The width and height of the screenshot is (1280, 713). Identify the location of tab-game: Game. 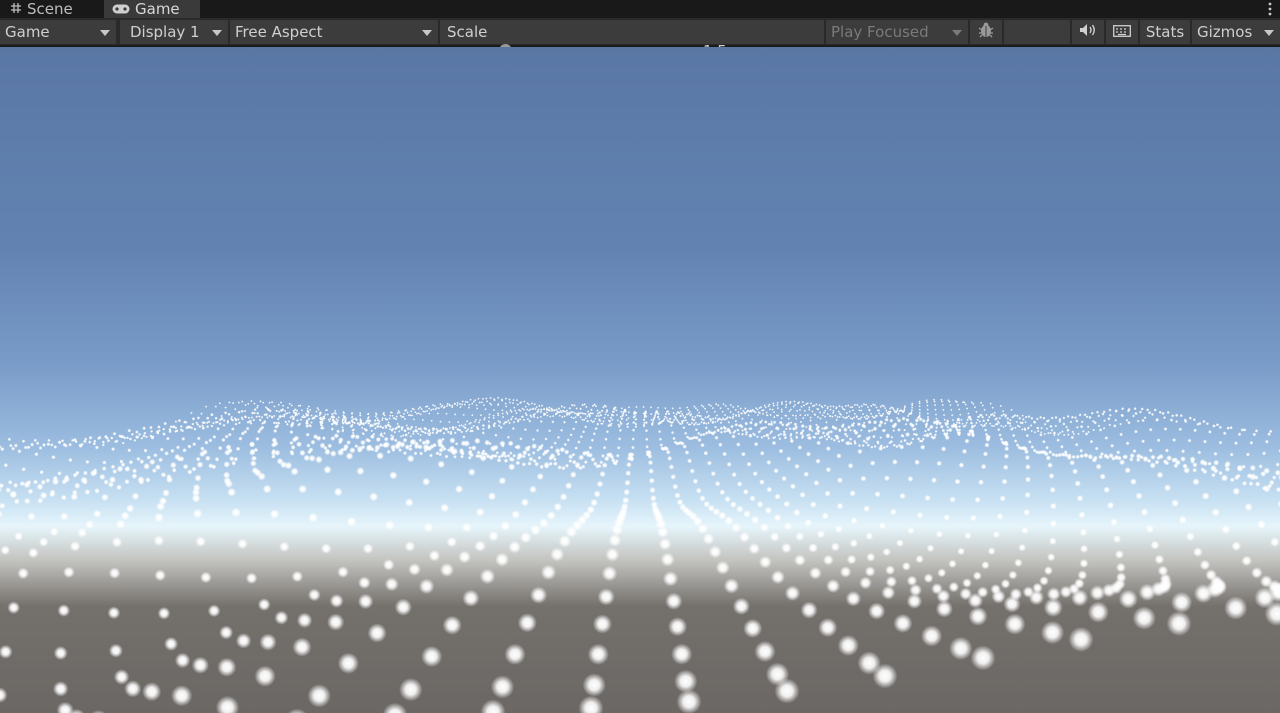
(152, 9).